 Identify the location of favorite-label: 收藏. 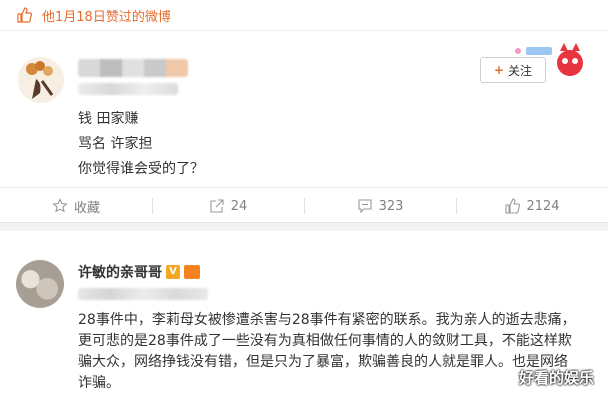
(86, 208).